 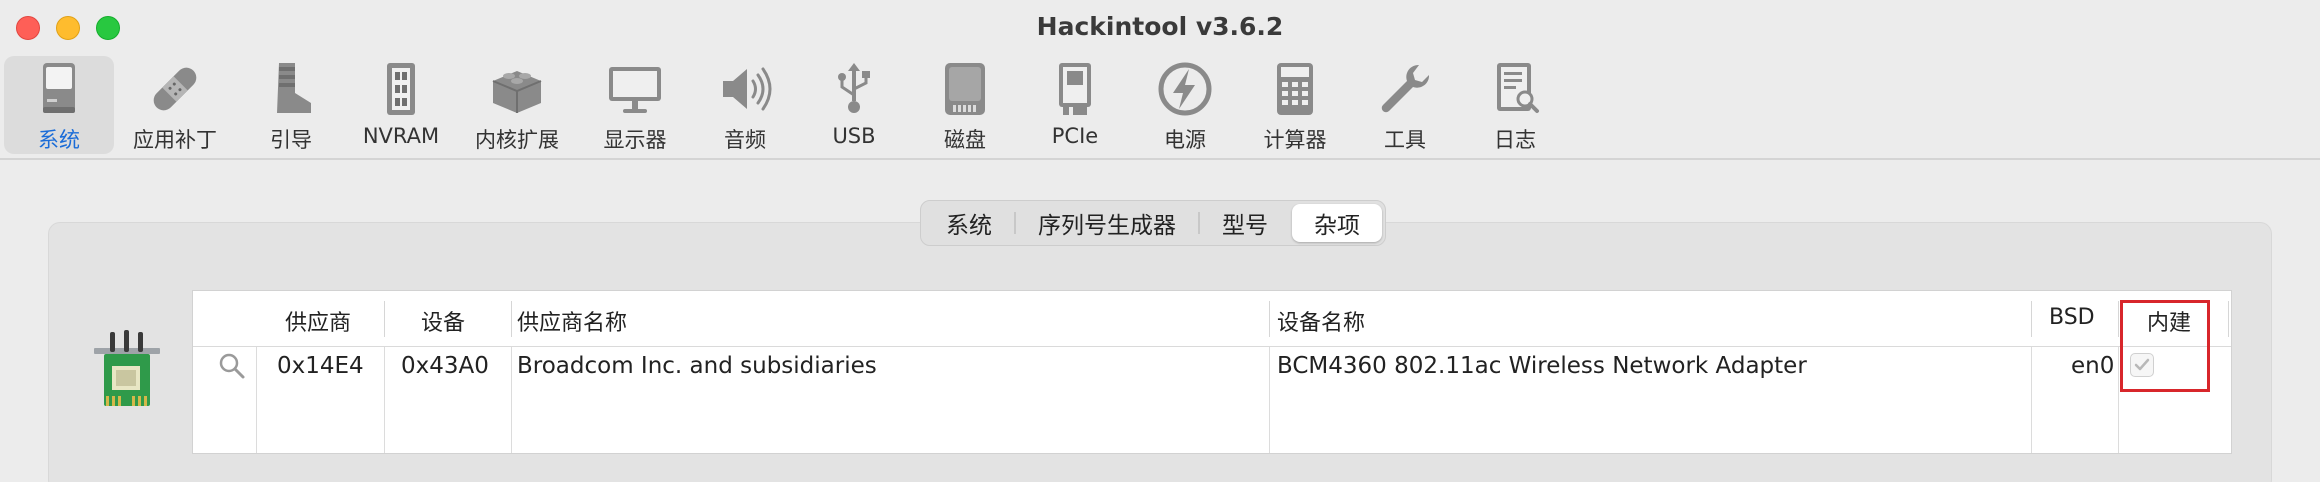 I want to click on disk-icon, so click(x=965, y=89).